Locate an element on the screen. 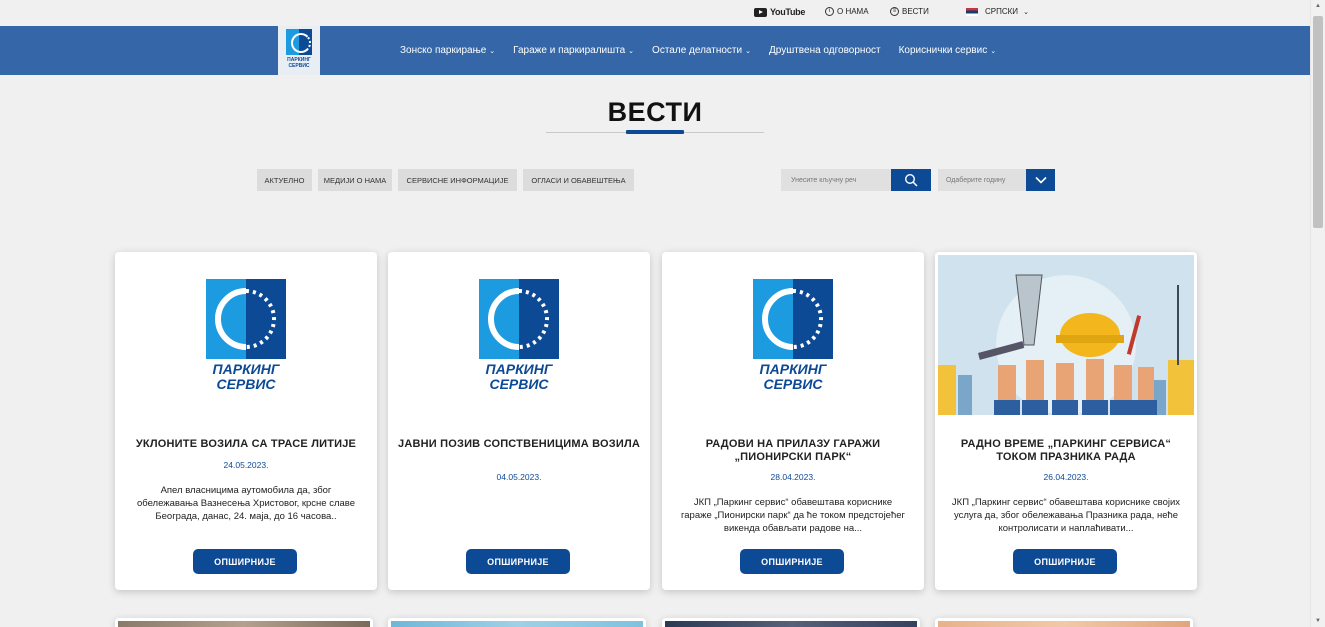 The width and height of the screenshot is (1325, 627). news-link: ≡ ВЕСТИ is located at coordinates (909, 11).